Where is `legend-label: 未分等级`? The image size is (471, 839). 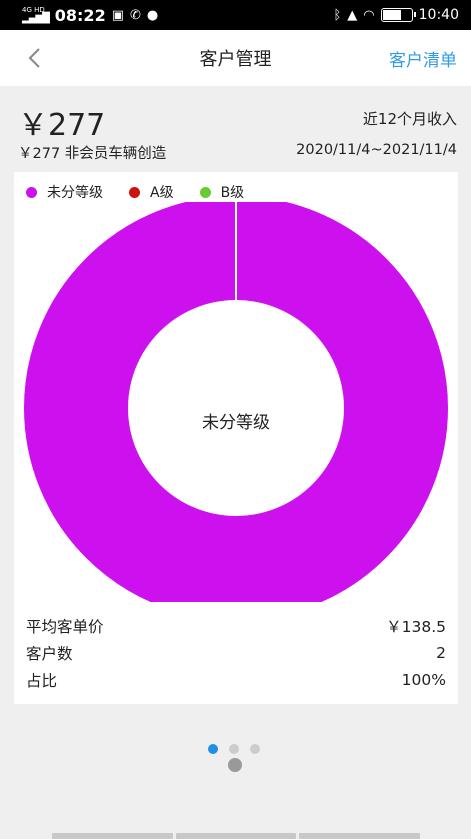
legend-label: 未分等级 is located at coordinates (75, 193).